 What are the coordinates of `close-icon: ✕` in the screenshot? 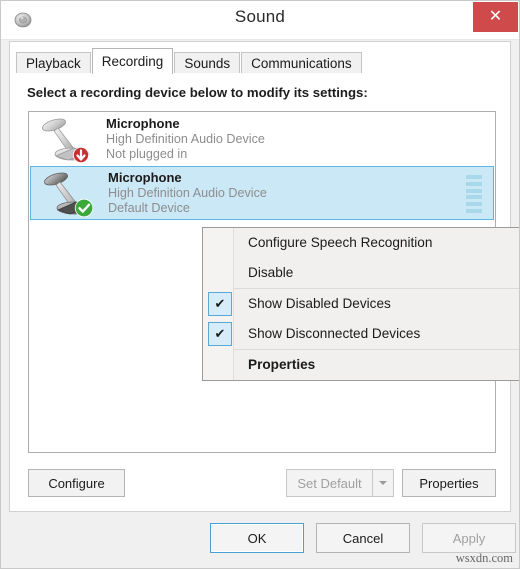 It's located at (495, 17).